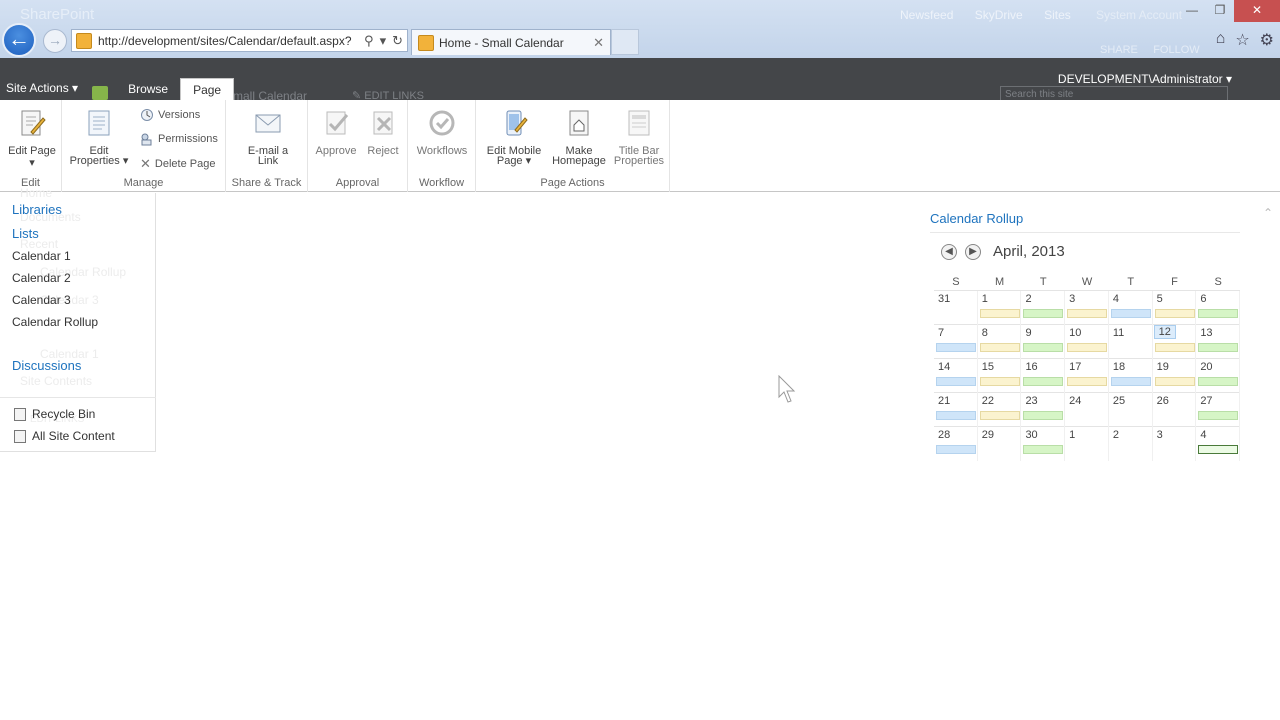  What do you see at coordinates (1131, 410) in the screenshot?
I see `calendar-day-cell: 25` at bounding box center [1131, 410].